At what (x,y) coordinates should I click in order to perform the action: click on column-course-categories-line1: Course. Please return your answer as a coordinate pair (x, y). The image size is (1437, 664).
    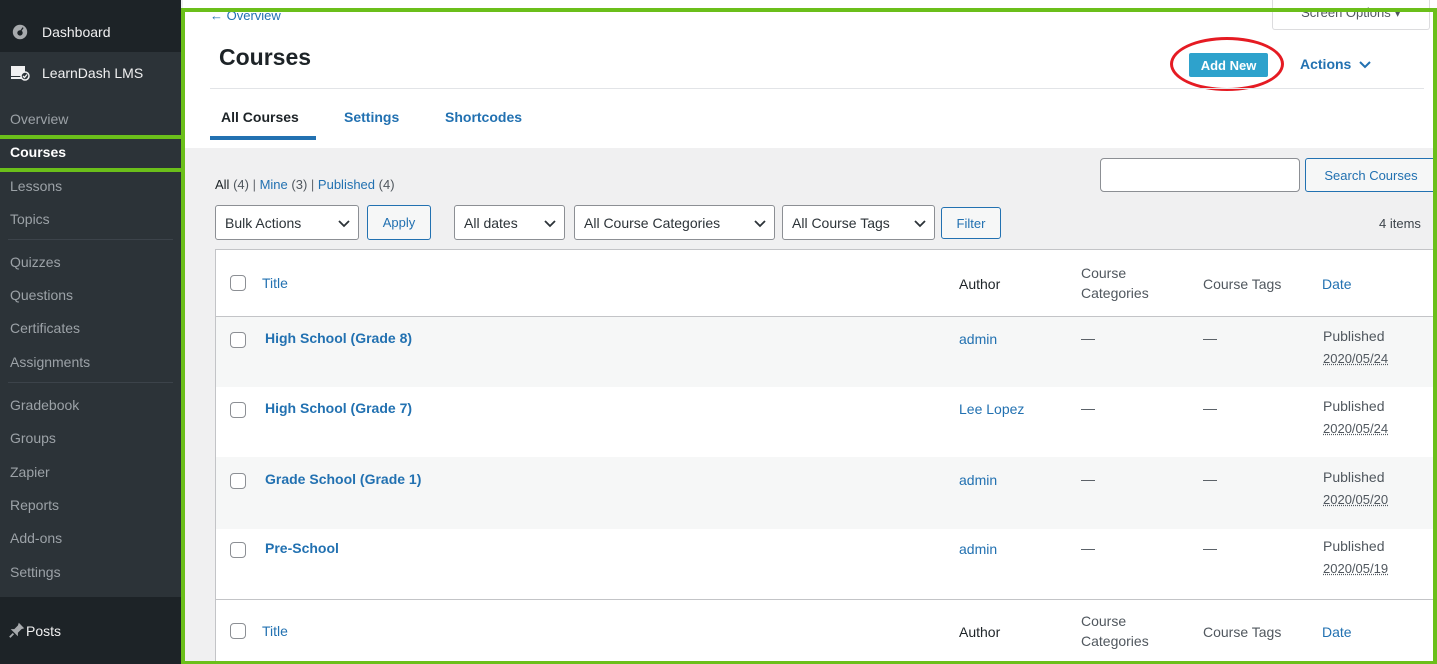
    Looking at the image, I should click on (1104, 273).